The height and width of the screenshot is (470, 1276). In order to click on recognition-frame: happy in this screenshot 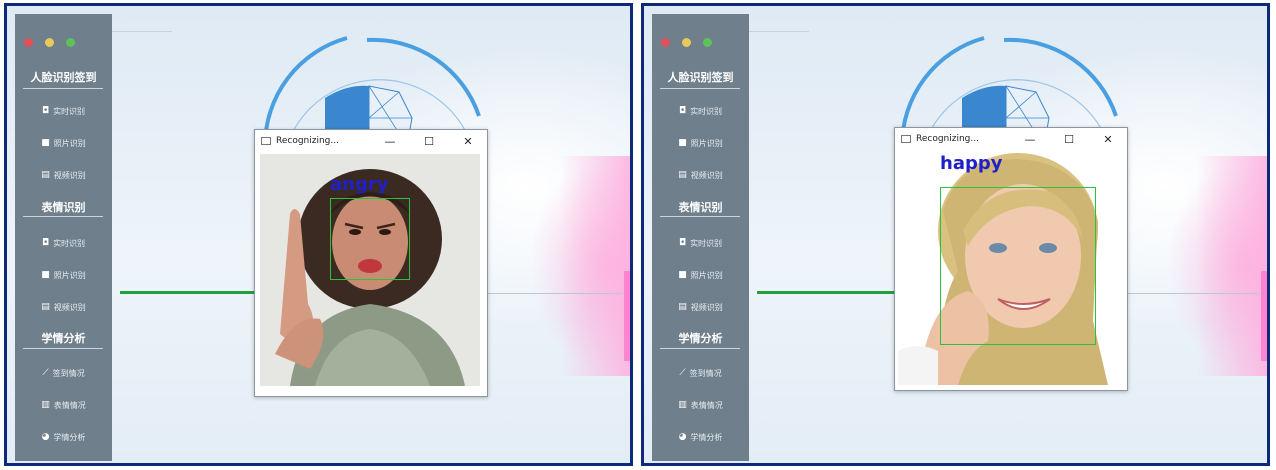, I will do `click(1009, 268)`.